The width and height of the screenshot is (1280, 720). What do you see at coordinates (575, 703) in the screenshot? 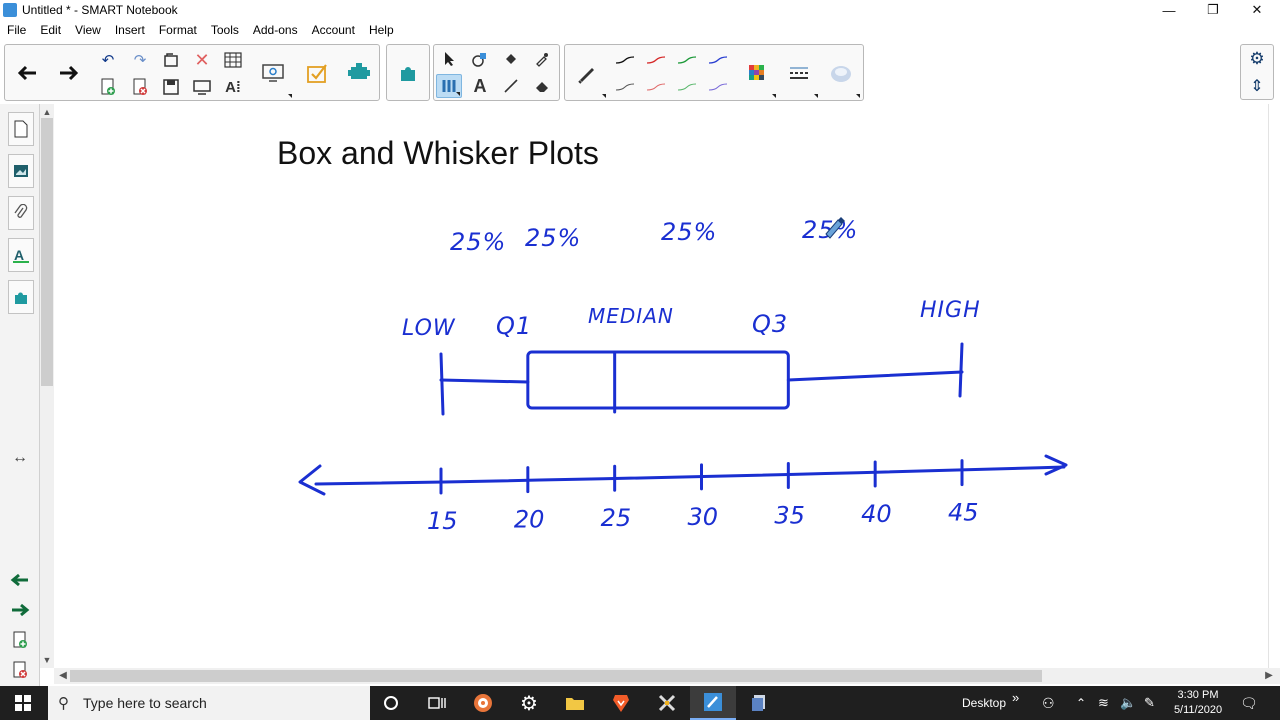
I see `file-explorer-button` at bounding box center [575, 703].